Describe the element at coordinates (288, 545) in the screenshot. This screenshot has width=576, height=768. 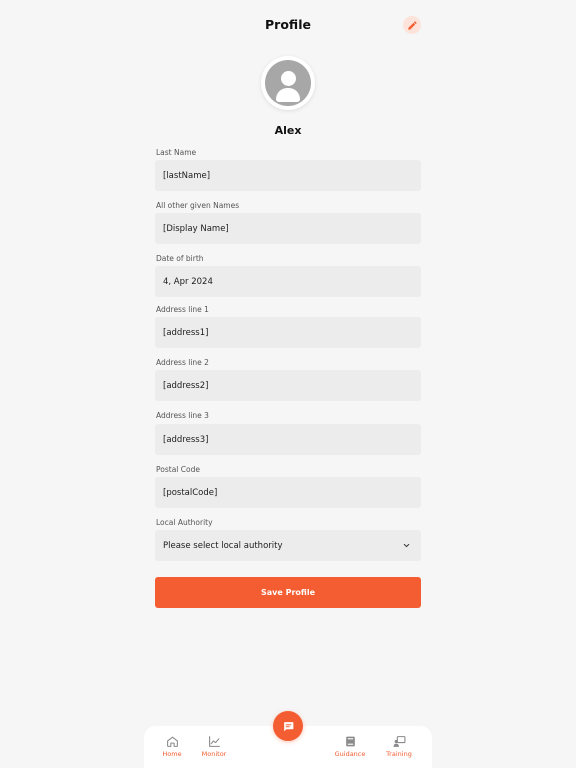
I see `local-authority-select: Please select local authority` at that location.